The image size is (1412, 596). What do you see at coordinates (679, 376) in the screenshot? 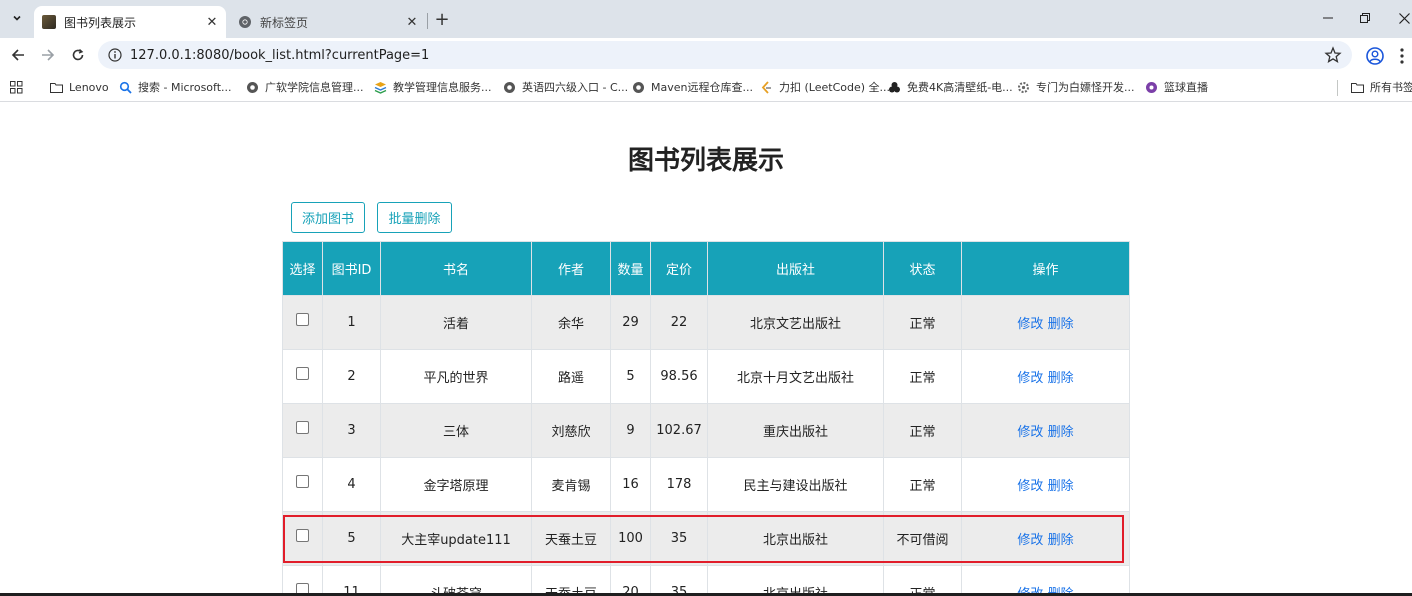
I see `cell-price: 98.56` at bounding box center [679, 376].